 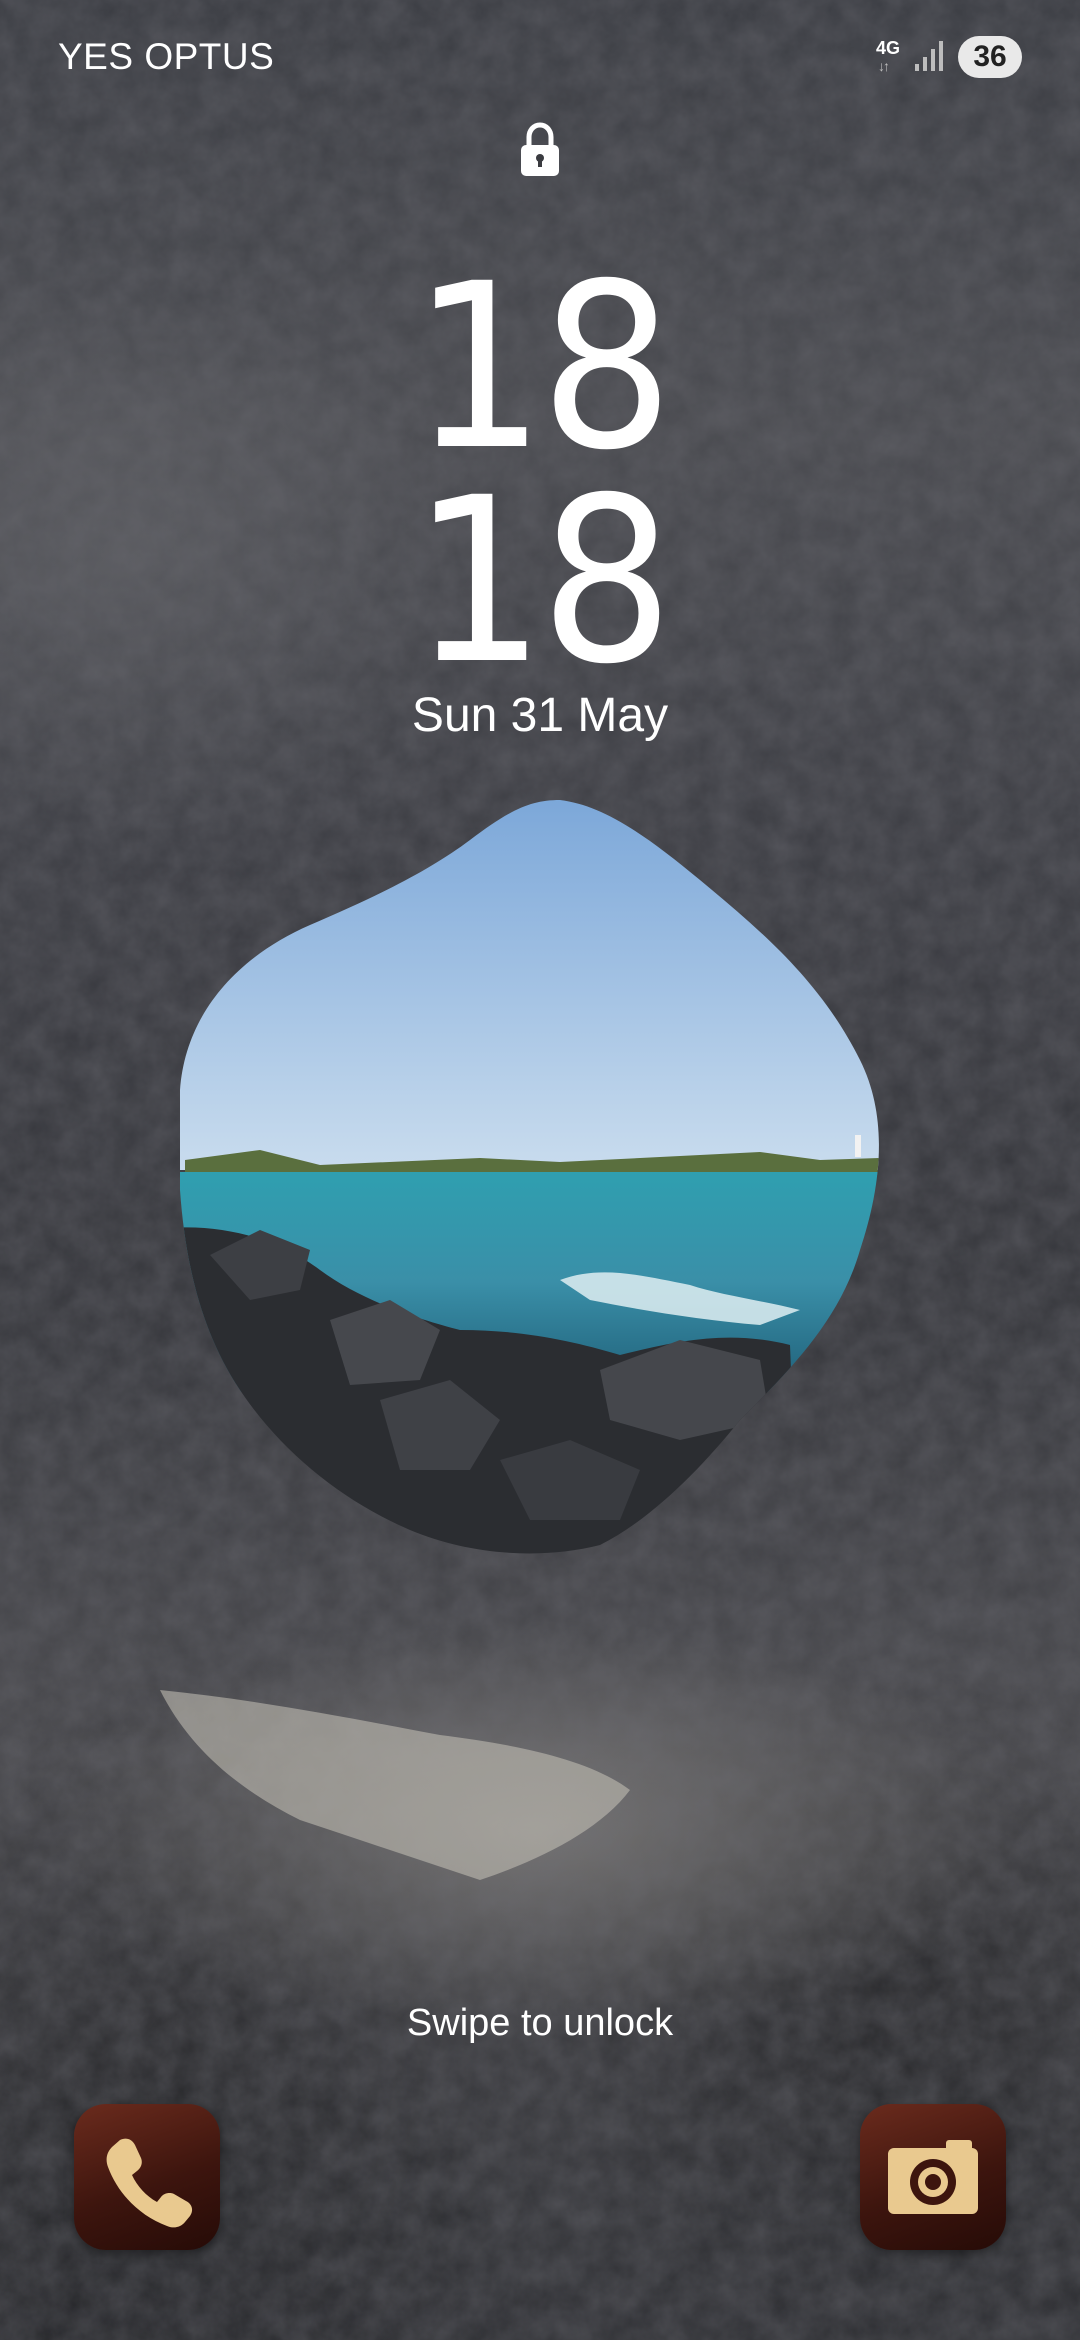 What do you see at coordinates (540, 715) in the screenshot?
I see `date-label: Sun 31 May` at bounding box center [540, 715].